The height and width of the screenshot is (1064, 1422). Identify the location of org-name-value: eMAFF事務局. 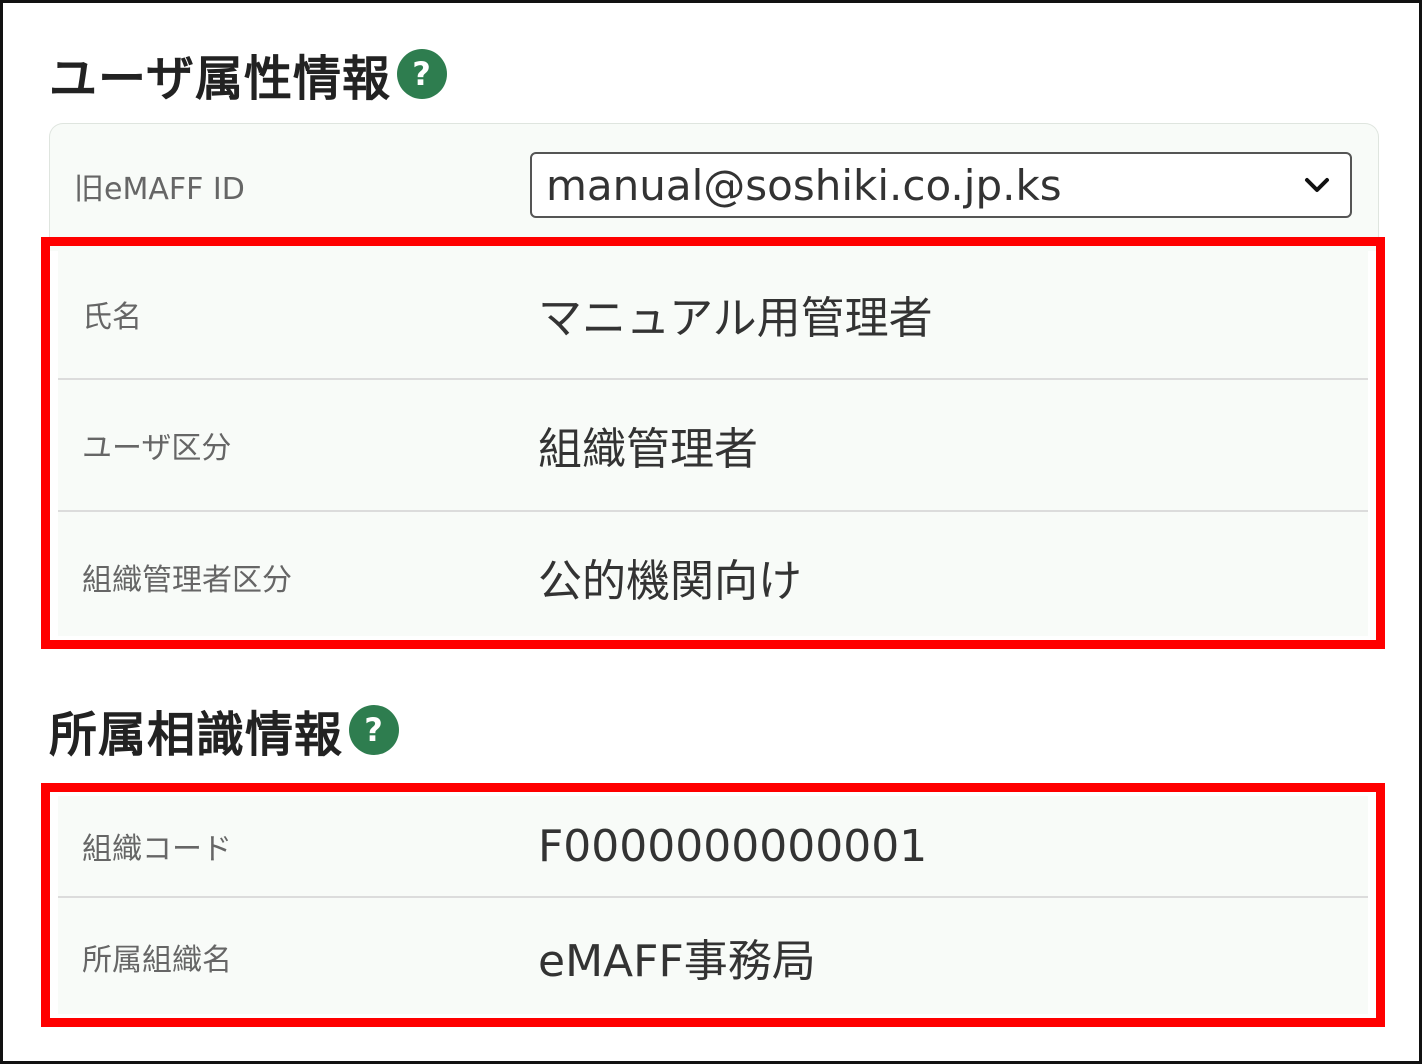
(677, 961).